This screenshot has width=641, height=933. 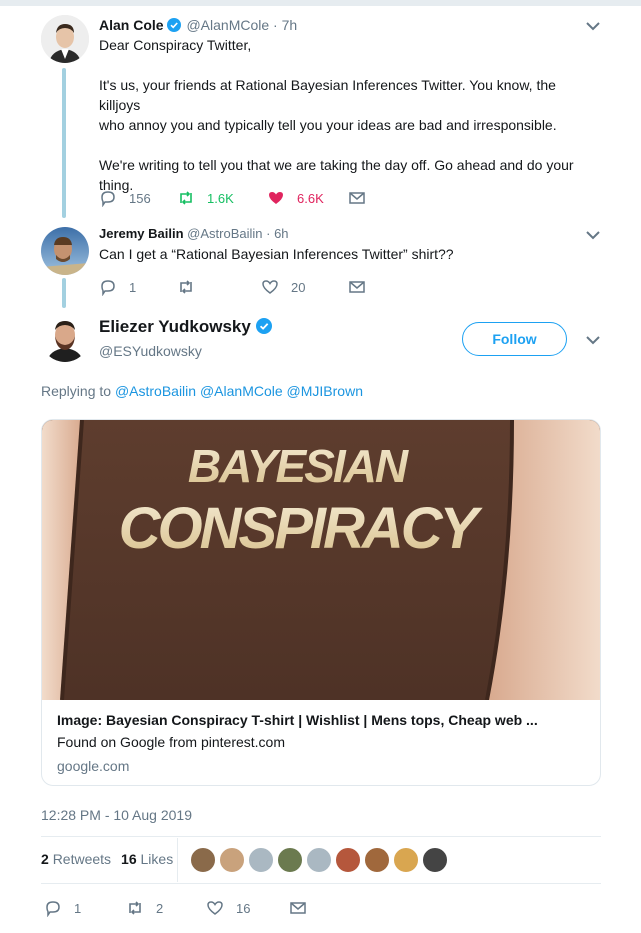 What do you see at coordinates (76, 391) in the screenshot?
I see `replying-prefix: Replying to` at bounding box center [76, 391].